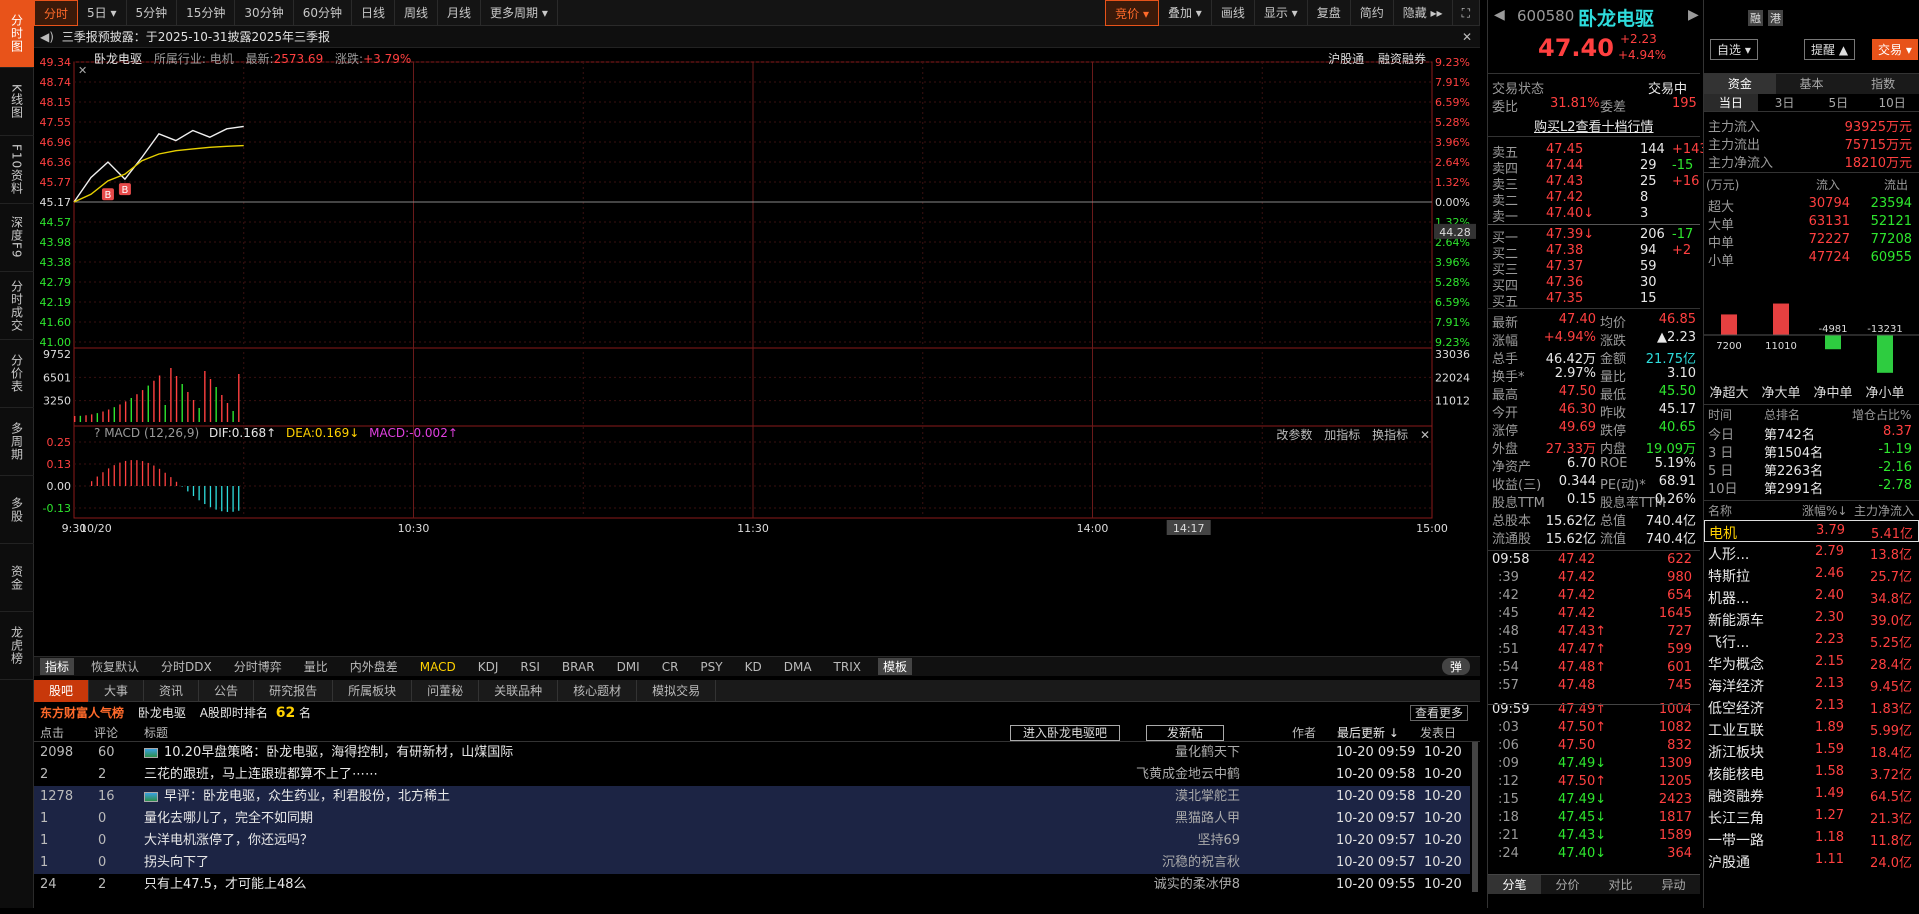 The height and width of the screenshot is (914, 1919). I want to click on sidebar-tab-trades: 分时成交, so click(17, 306).